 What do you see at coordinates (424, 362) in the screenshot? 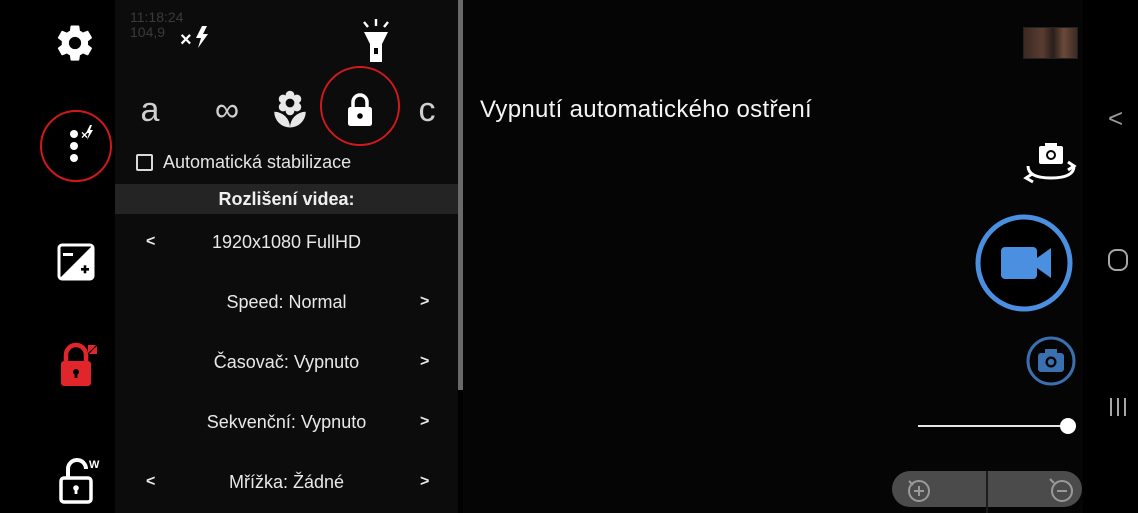
I see `timer-next-button: >` at bounding box center [424, 362].